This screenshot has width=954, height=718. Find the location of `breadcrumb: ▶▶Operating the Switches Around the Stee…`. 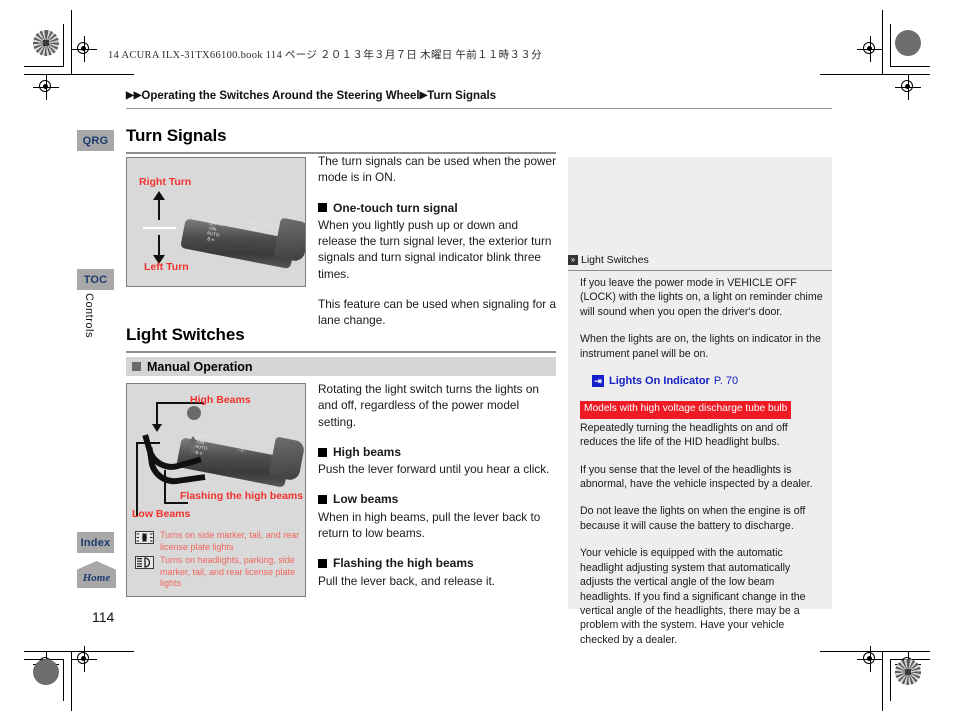

breadcrumb: ▶▶Operating the Switches Around the Stee… is located at coordinates (311, 96).